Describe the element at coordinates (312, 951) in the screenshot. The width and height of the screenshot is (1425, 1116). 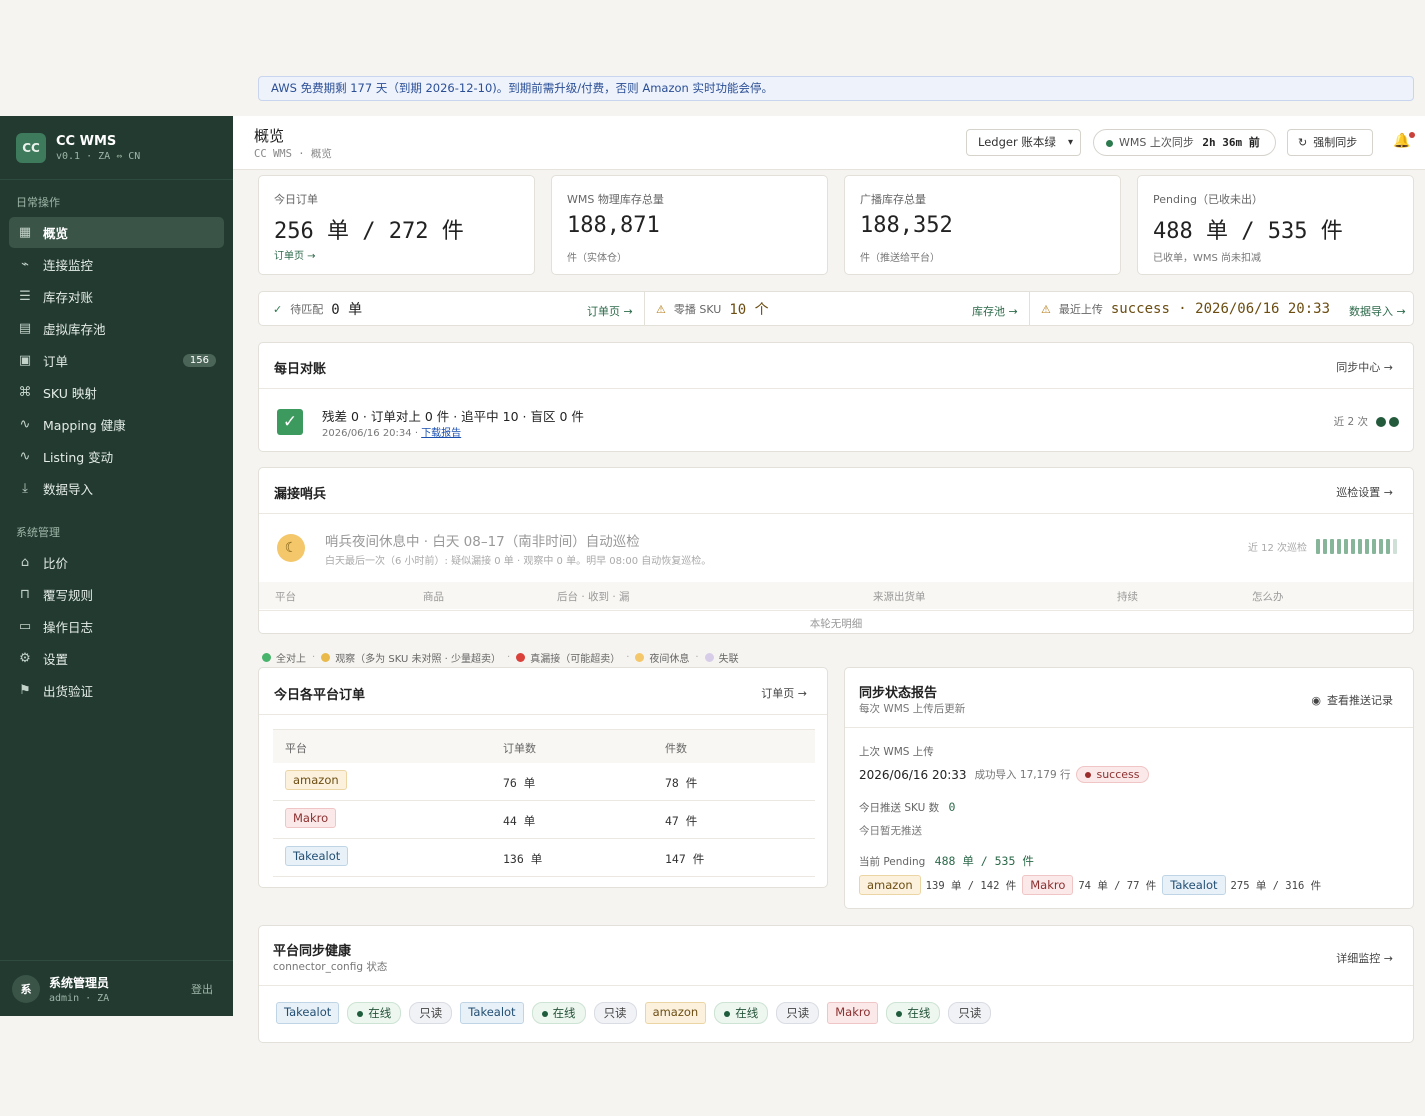
I see `section-title: 平台同步健康` at that location.